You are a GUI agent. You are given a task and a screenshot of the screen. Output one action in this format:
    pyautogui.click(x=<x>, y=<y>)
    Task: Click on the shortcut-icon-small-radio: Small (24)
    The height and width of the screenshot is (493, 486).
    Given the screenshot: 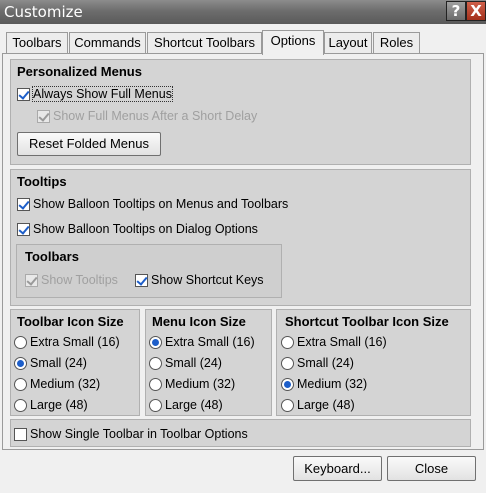 What is the action you would take?
    pyautogui.click(x=317, y=363)
    